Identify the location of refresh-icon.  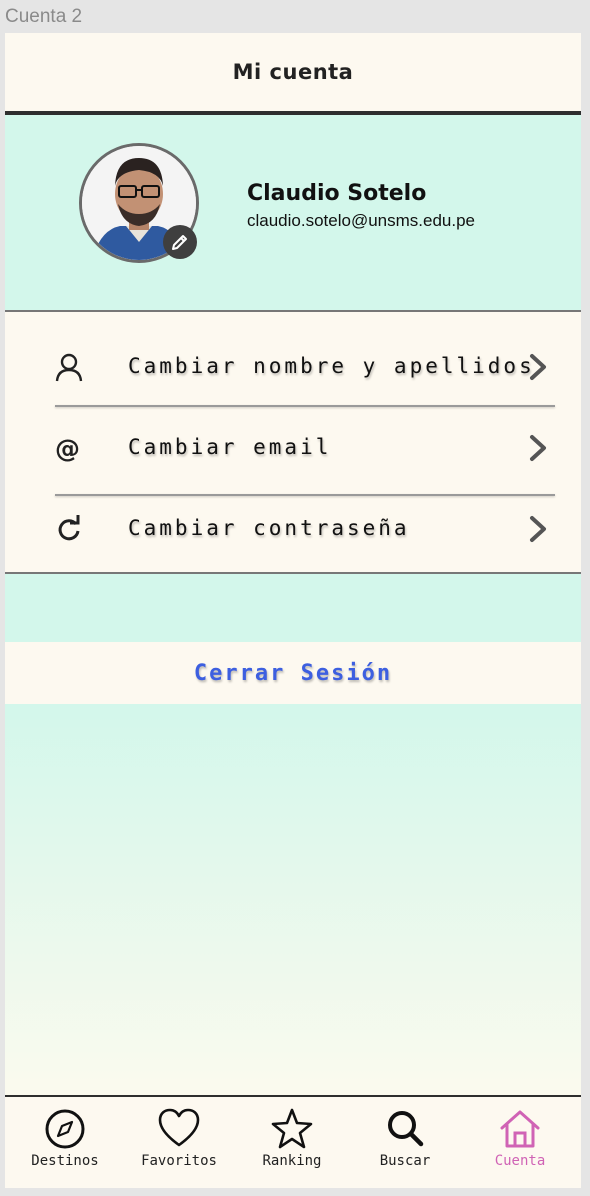
(69, 528).